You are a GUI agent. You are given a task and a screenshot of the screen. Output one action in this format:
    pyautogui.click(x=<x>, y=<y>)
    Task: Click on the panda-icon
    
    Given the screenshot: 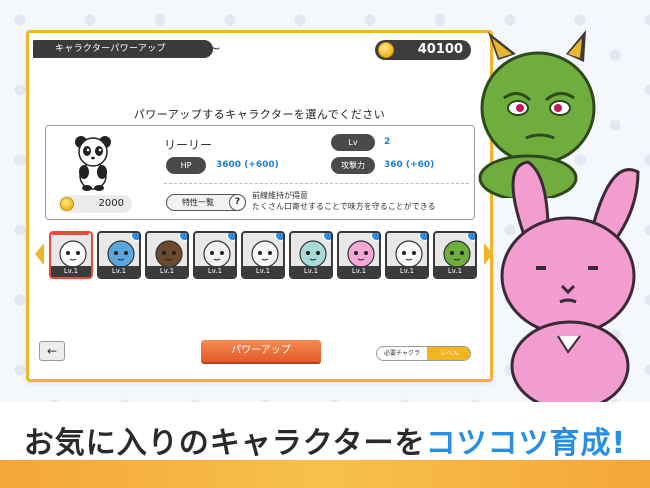 What is the action you would take?
    pyautogui.click(x=73, y=254)
    